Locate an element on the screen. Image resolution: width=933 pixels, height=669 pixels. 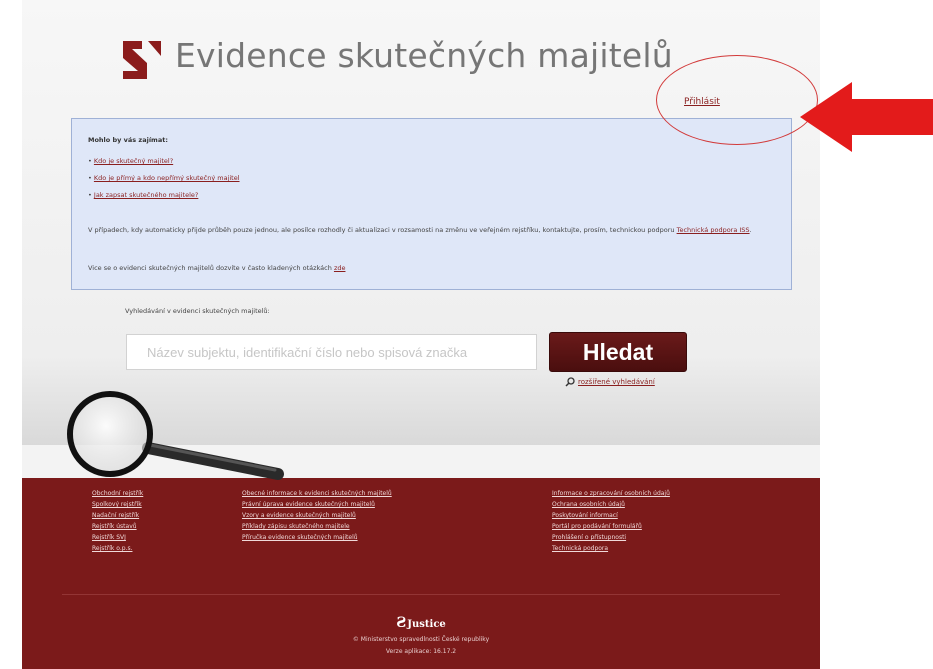
footer-link: Obchodní rejstřík is located at coordinates (117, 493).